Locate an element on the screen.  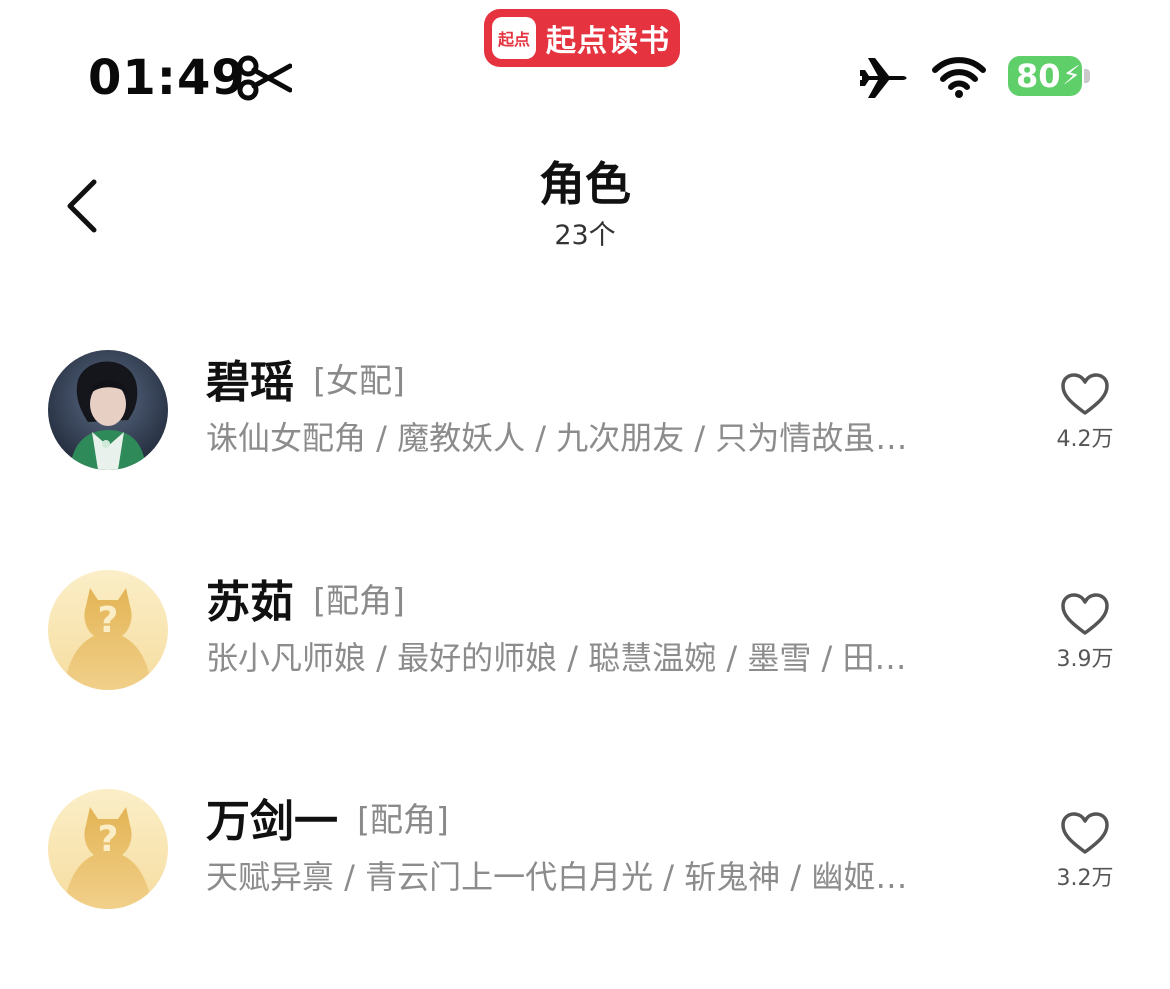
status-time: 01:49 is located at coordinates (167, 78).